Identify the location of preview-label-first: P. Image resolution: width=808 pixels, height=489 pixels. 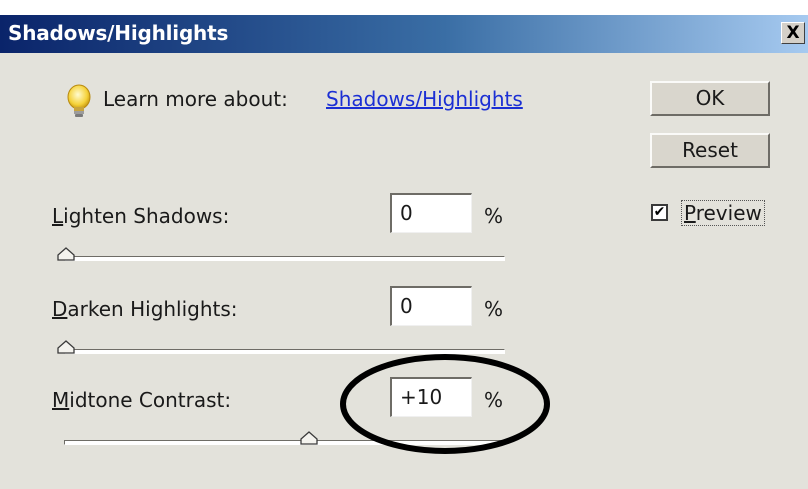
(690, 213).